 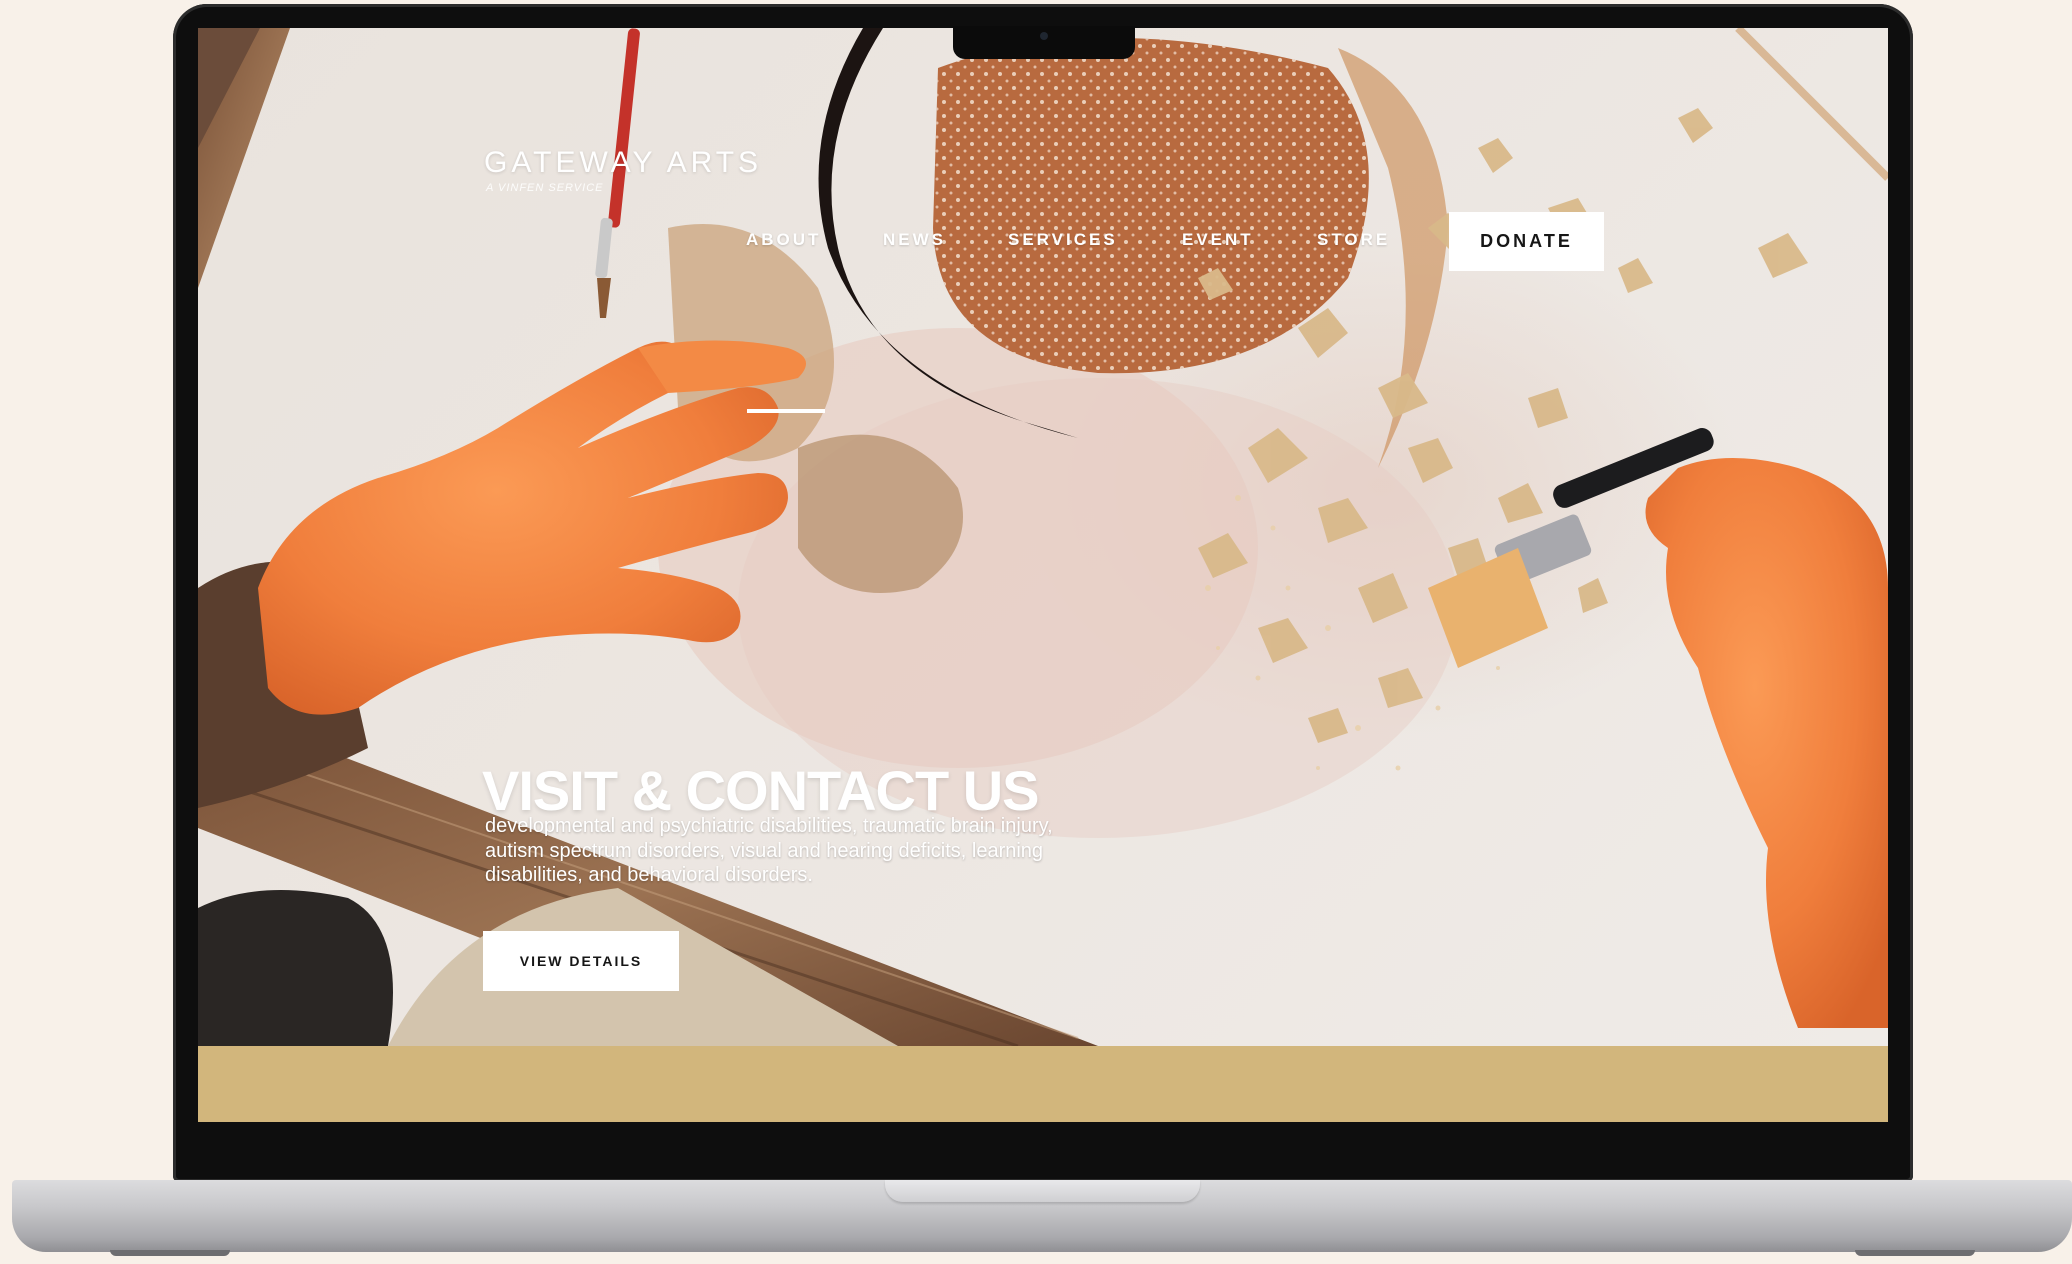 What do you see at coordinates (914, 240) in the screenshot?
I see `nav-news: NEWS` at bounding box center [914, 240].